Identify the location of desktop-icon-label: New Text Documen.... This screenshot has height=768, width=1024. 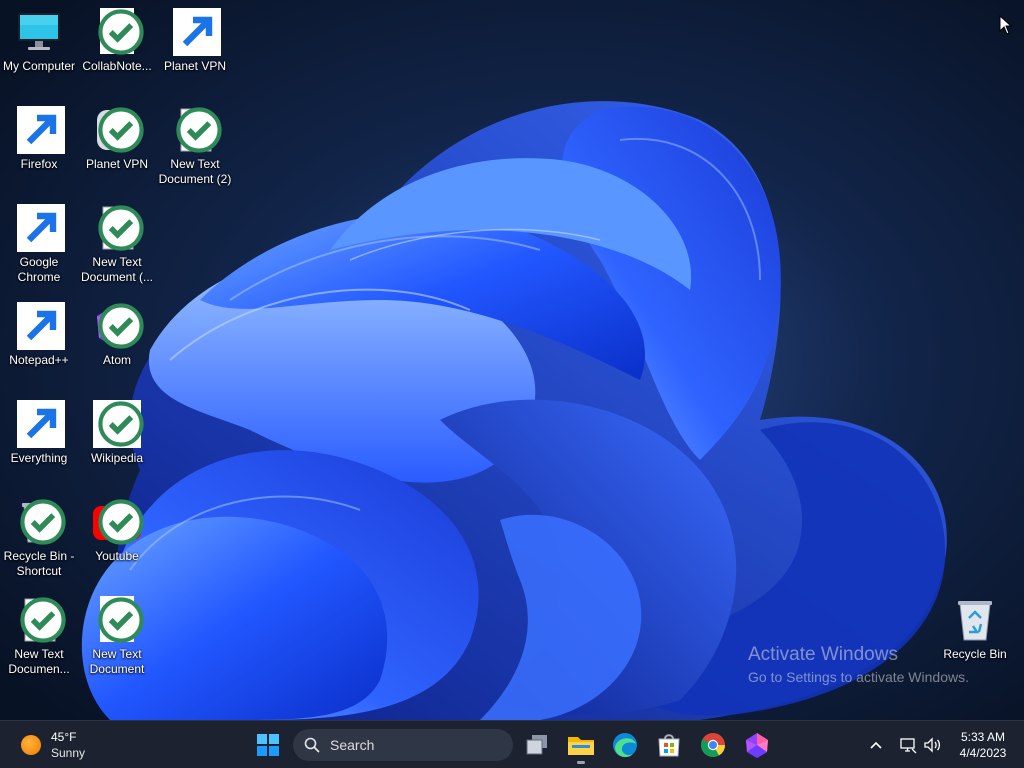
(39, 661).